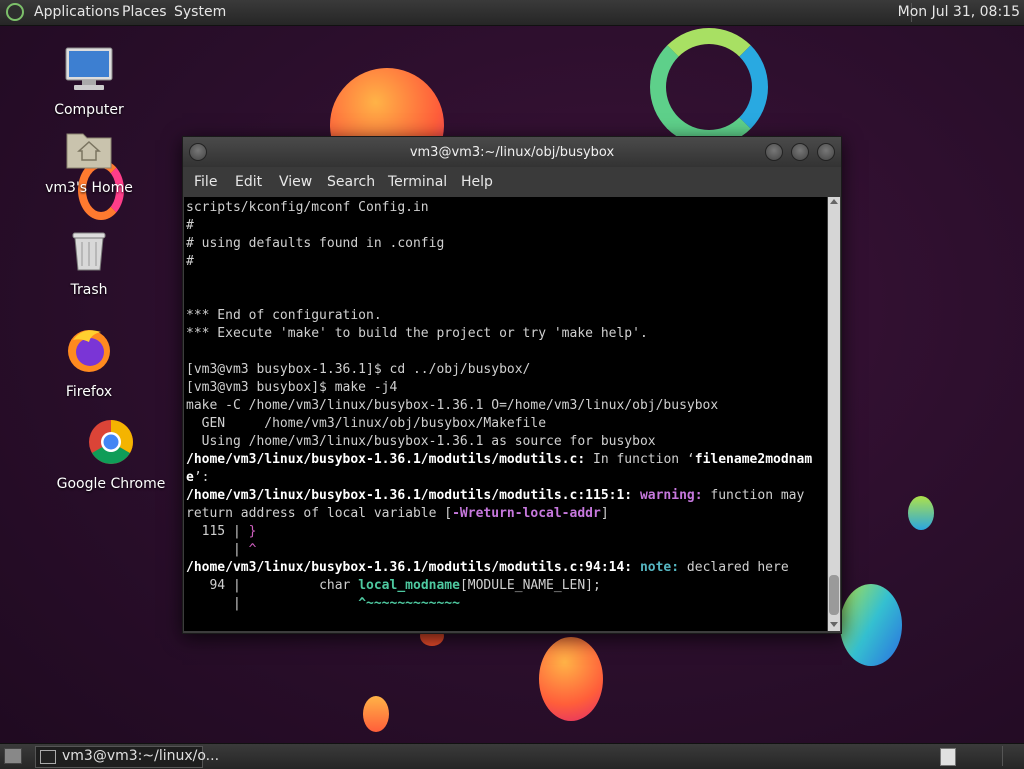 This screenshot has width=1024, height=769. Describe the element at coordinates (248, 182) in the screenshot. I see `menu-edit: Edit` at that location.